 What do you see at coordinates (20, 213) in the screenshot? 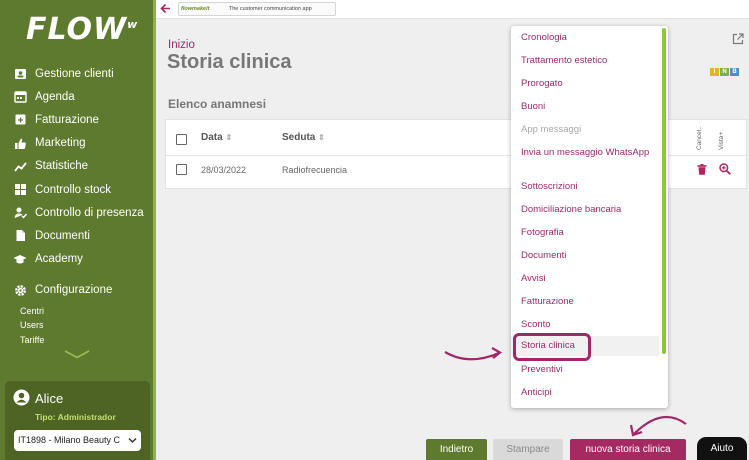
I see `user-check-icon` at bounding box center [20, 213].